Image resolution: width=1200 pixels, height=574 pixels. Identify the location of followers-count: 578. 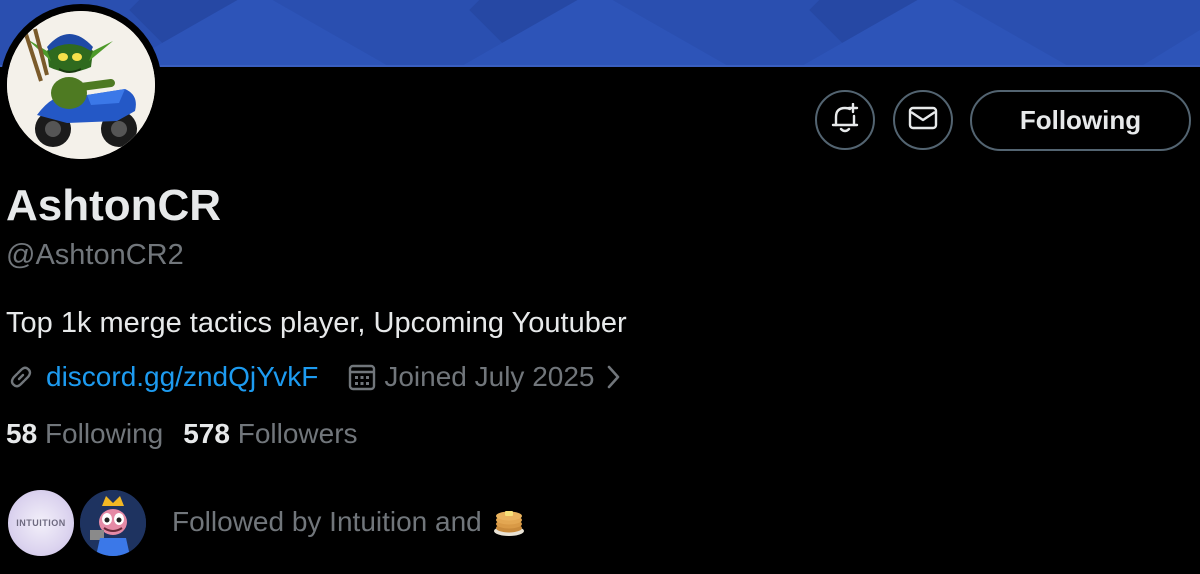
(206, 433).